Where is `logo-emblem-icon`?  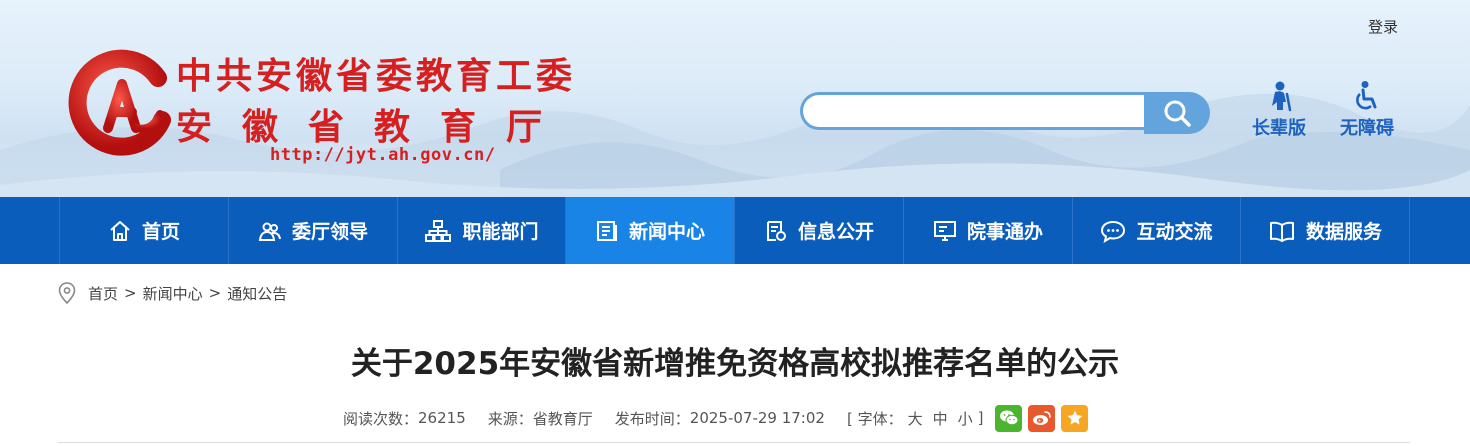
logo-emblem-icon is located at coordinates (119, 102).